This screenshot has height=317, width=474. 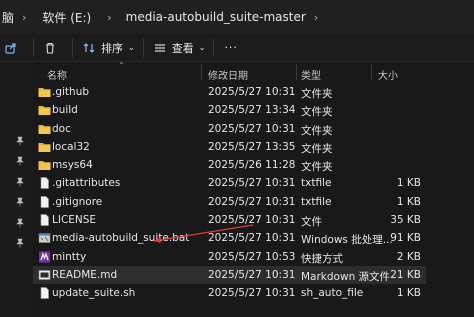 I want to click on file-name: .gitattributes, so click(x=86, y=183).